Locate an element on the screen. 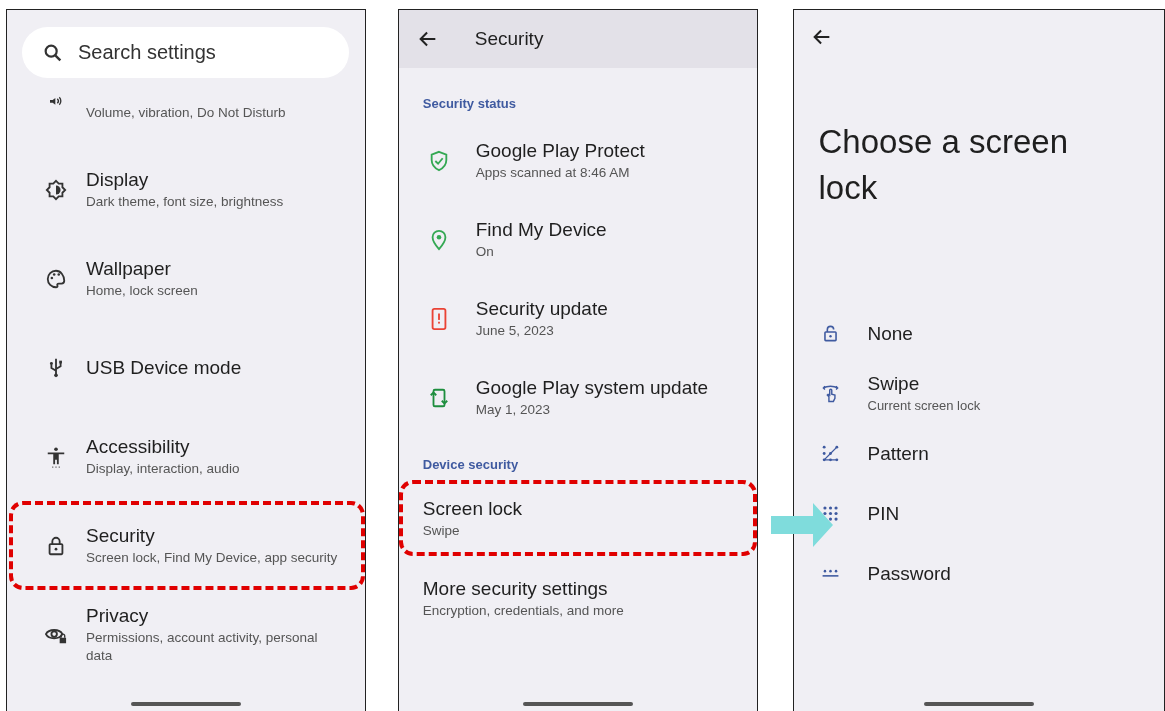  option-title: Pattern is located at coordinates (898, 453).